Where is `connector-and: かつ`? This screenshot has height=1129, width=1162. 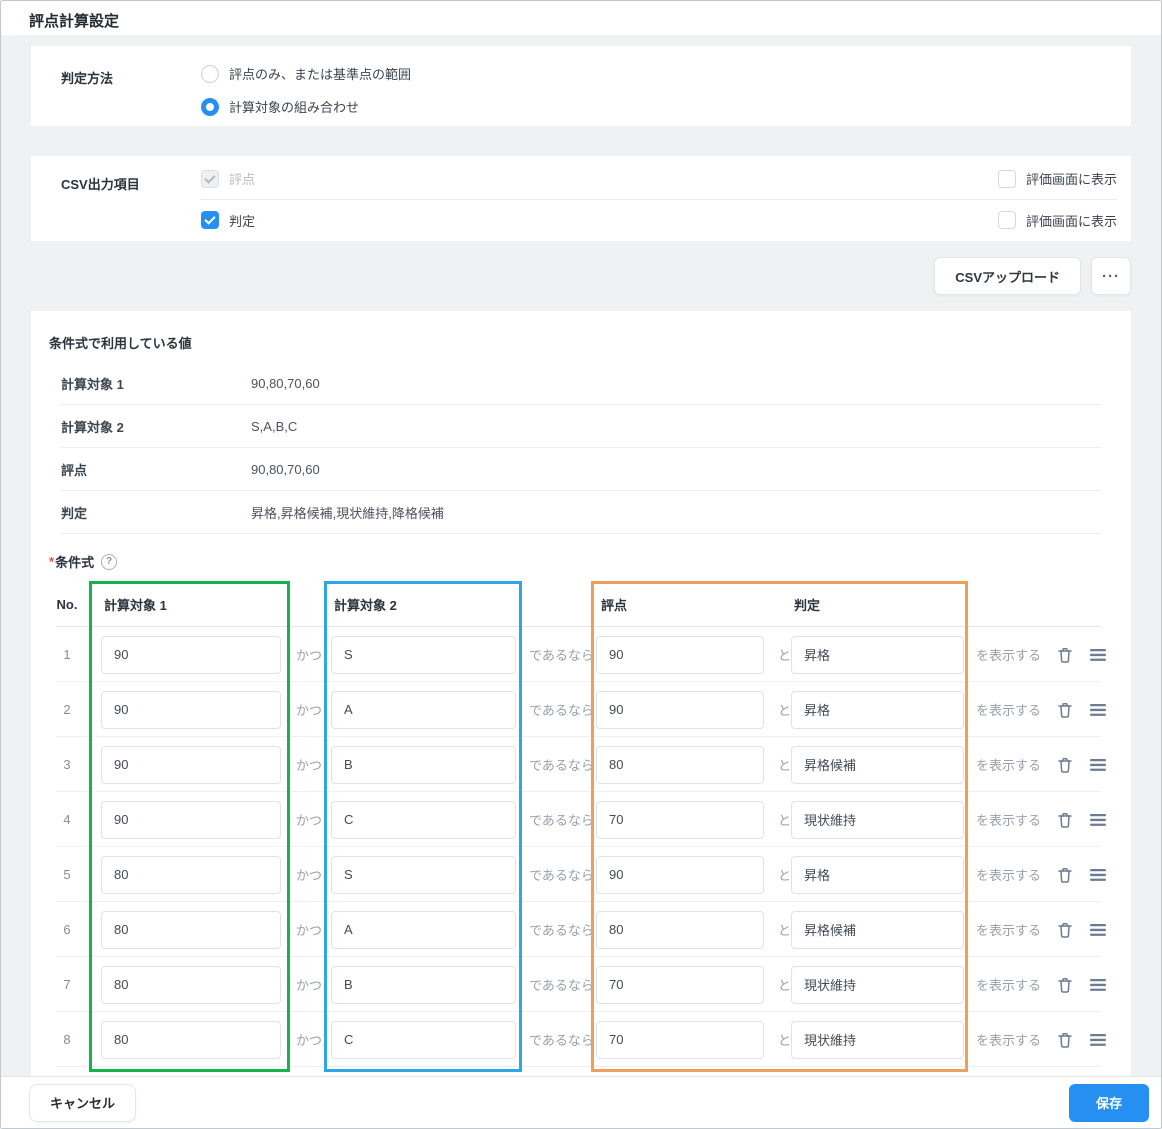 connector-and: かつ is located at coordinates (309, 710).